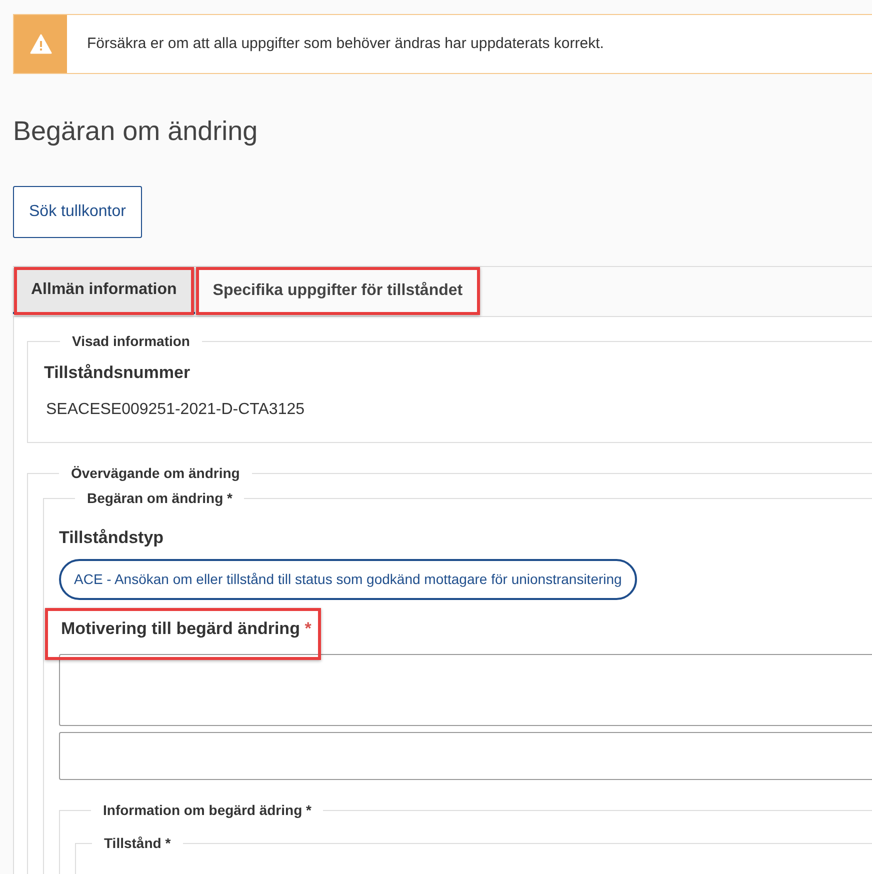 The width and height of the screenshot is (872, 874). Describe the element at coordinates (117, 373) in the screenshot. I see `field-label: Tillståndsnummer` at that location.